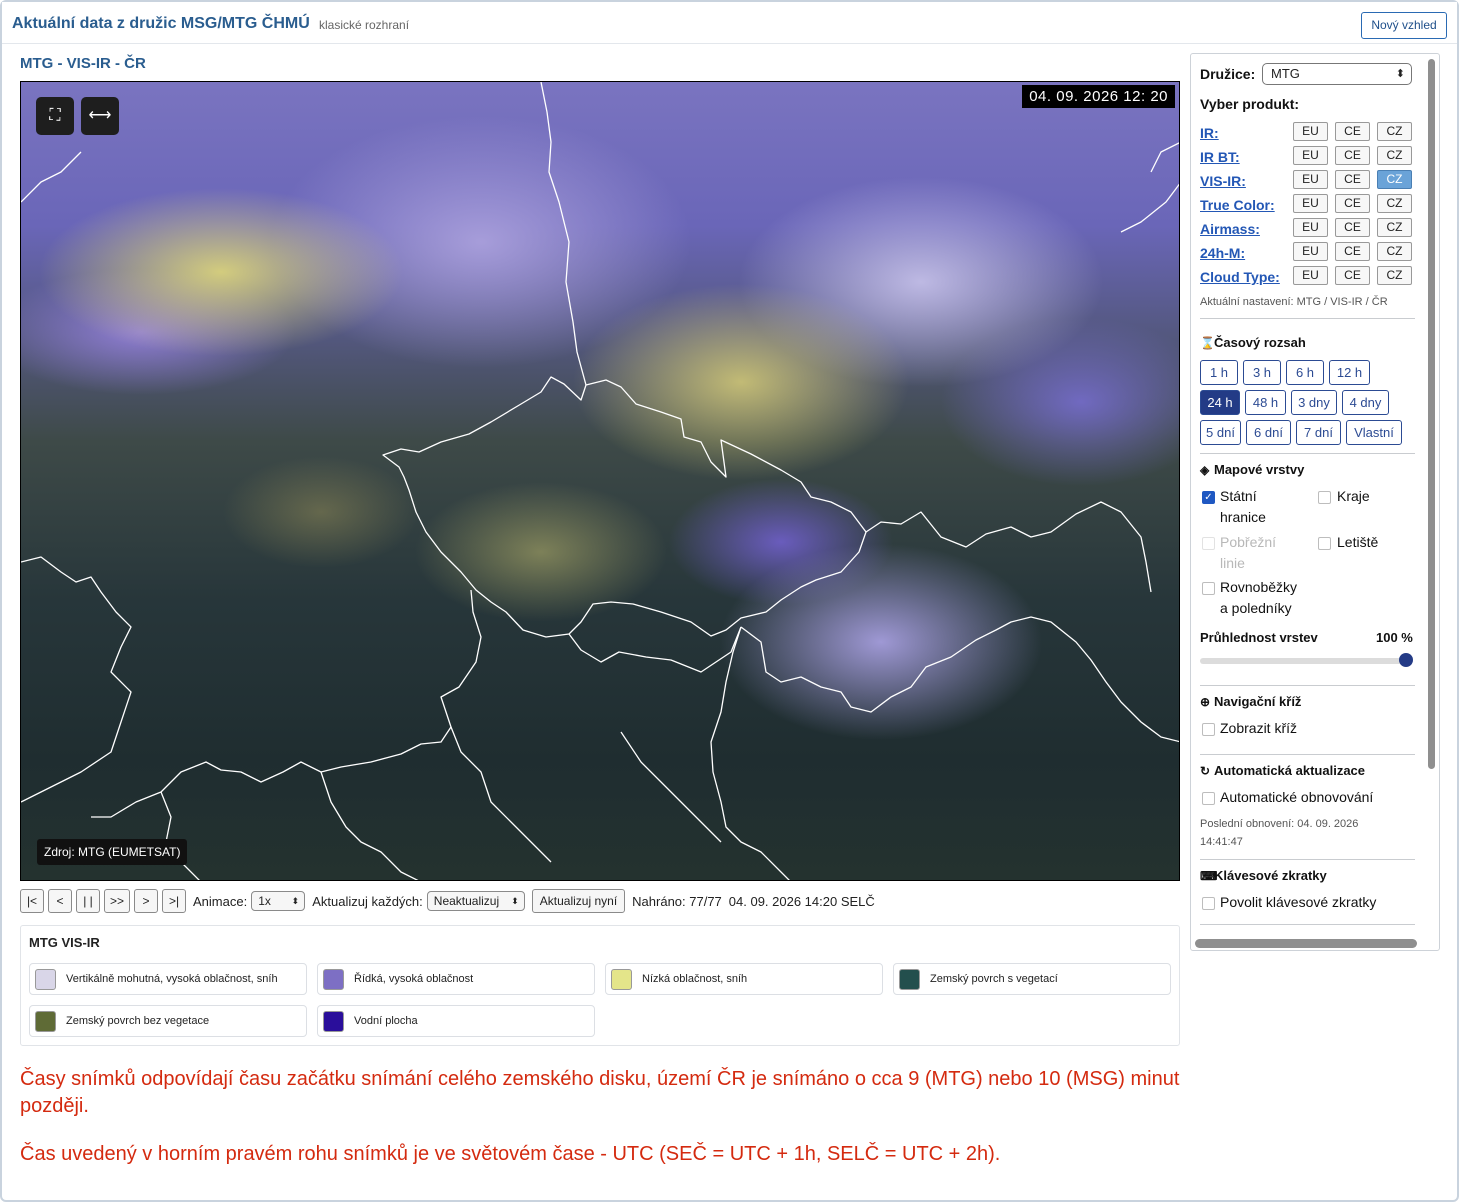  I want to click on product-cloudtype-eu-button: EU, so click(1310, 275).